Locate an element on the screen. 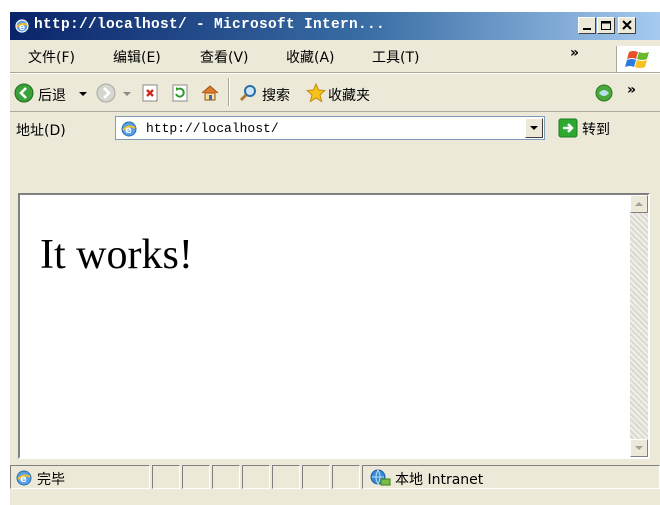  menu-overflow-chevron: » is located at coordinates (574, 53).